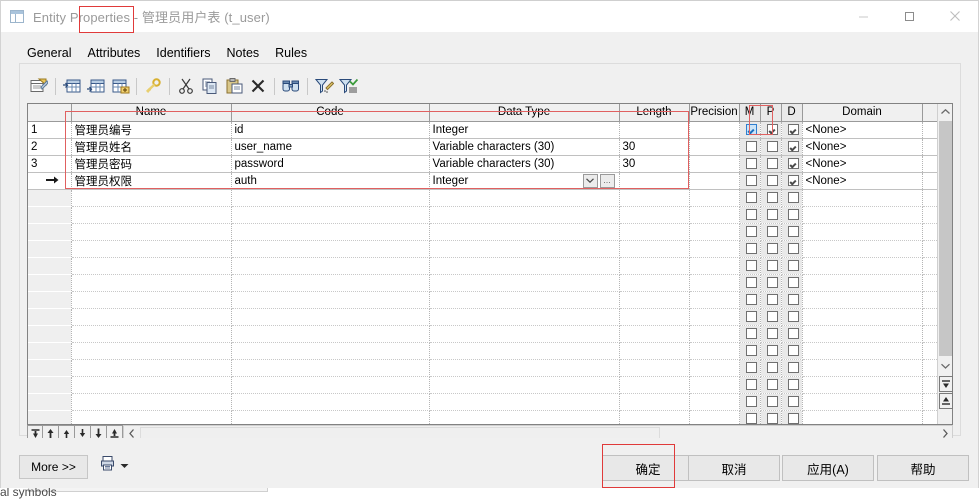 Image resolution: width=979 pixels, height=501 pixels. Describe the element at coordinates (120, 86) in the screenshot. I see `add-new-icon` at that location.